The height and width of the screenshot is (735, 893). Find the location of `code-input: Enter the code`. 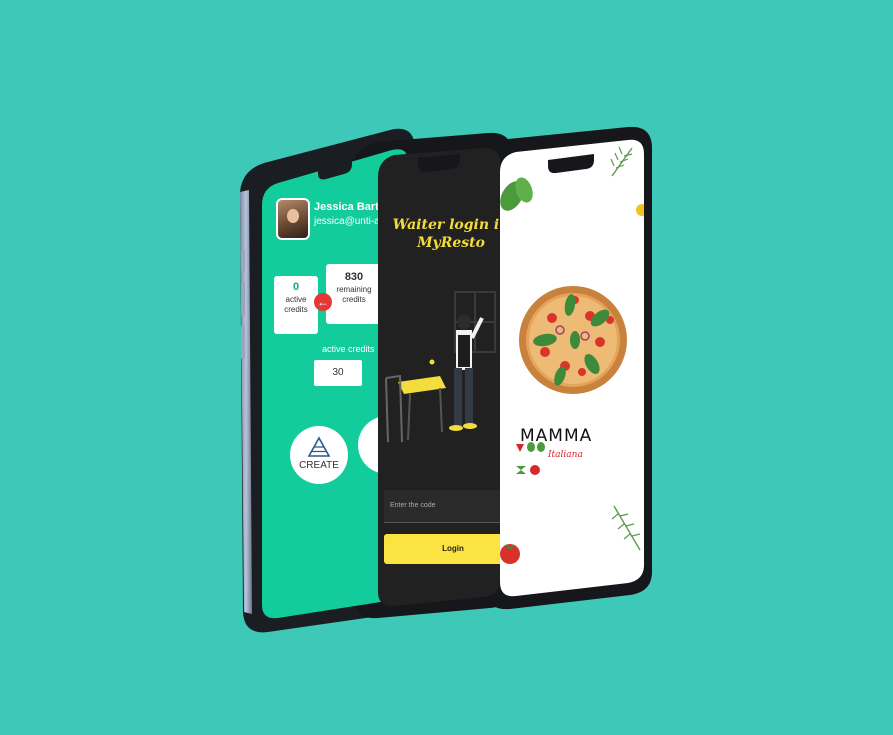

code-input: Enter the code is located at coordinates (442, 506).